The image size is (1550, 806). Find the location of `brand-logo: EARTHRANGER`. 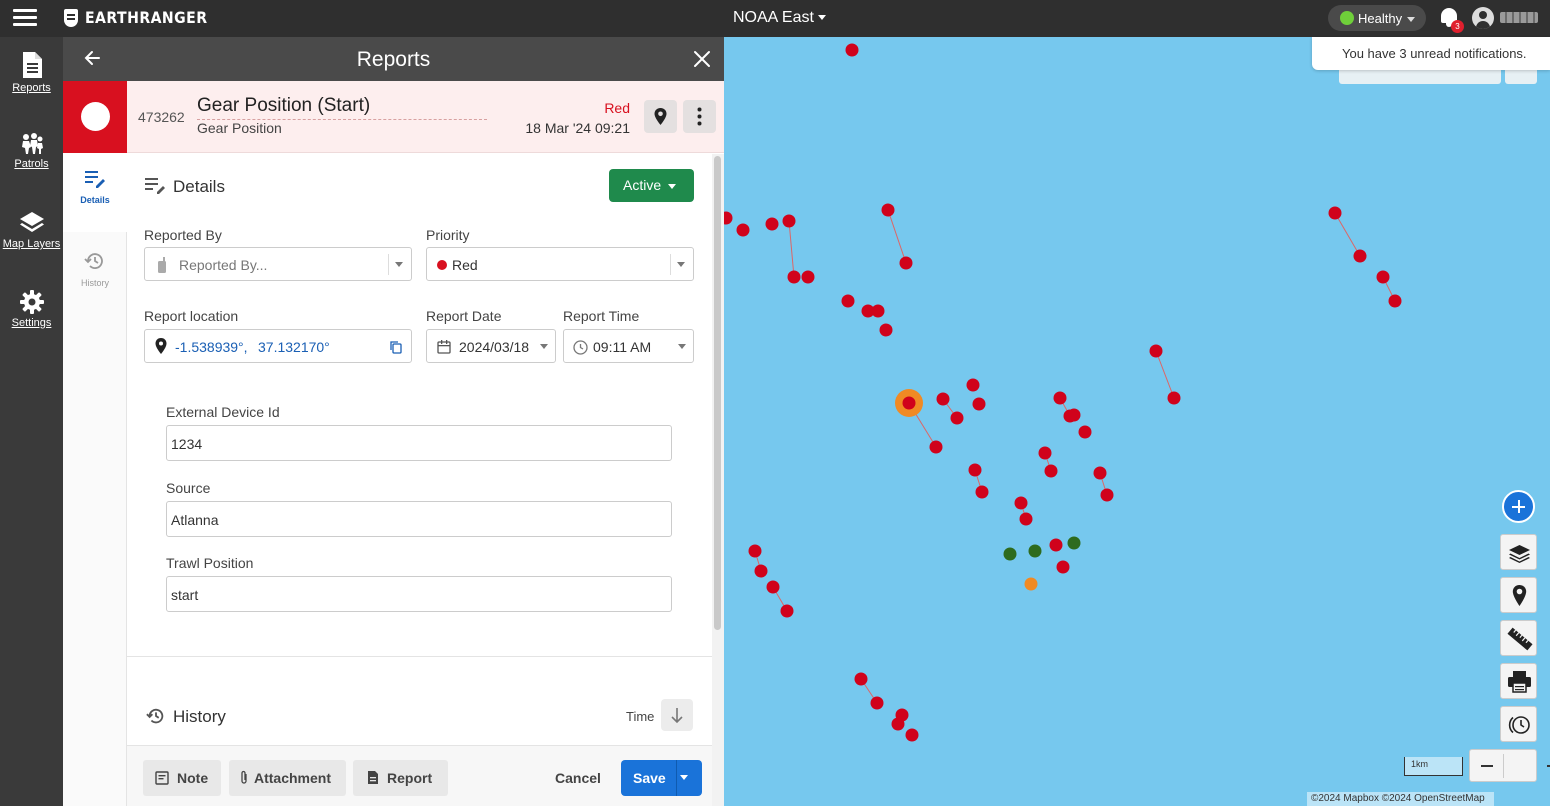

brand-logo: EARTHRANGER is located at coordinates (144, 17).